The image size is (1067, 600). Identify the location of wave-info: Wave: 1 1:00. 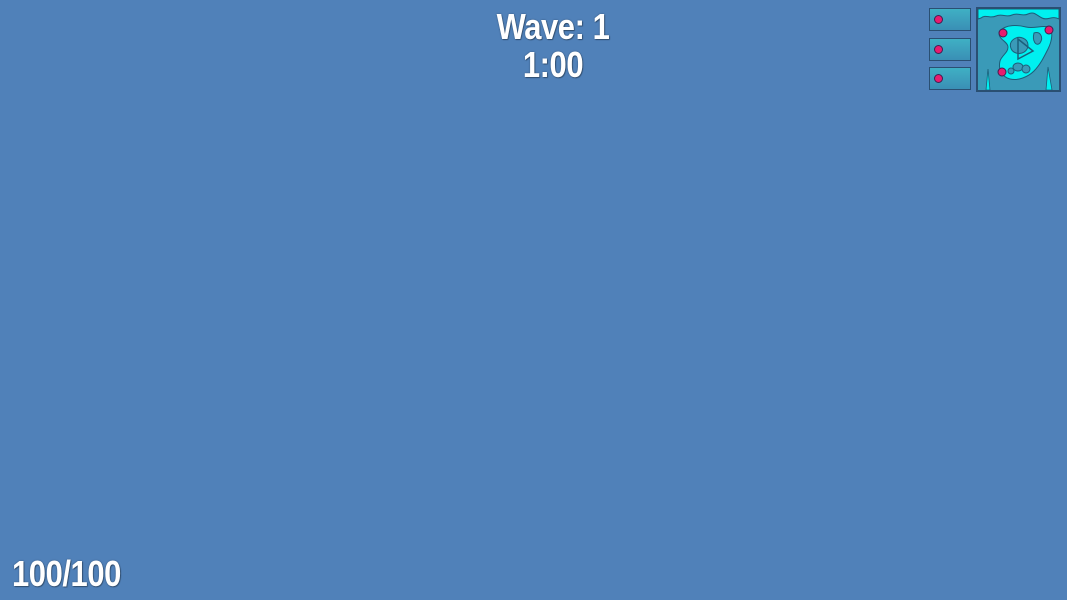
(553, 46).